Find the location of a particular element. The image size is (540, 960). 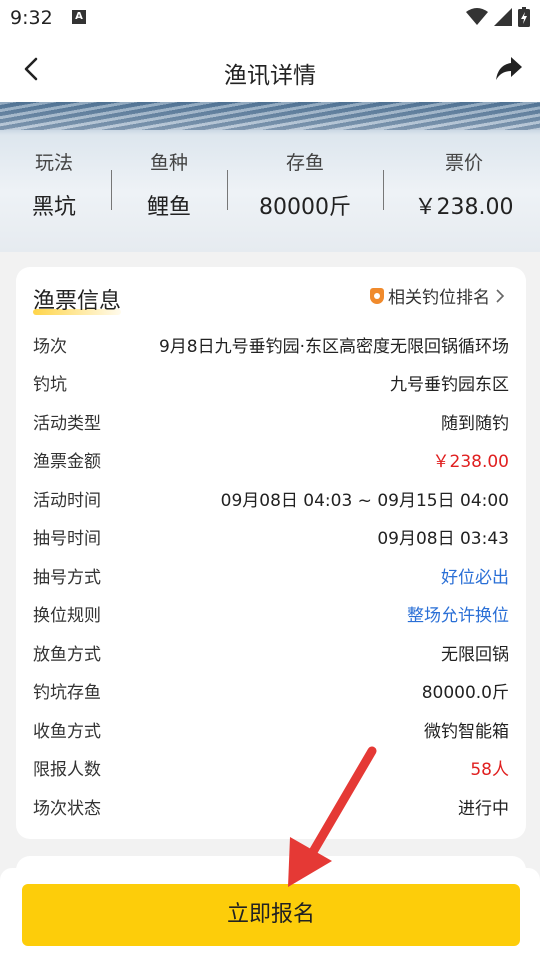

row-value: 09月08日 04:03 ~ 09月15日 04:00 is located at coordinates (364, 500).